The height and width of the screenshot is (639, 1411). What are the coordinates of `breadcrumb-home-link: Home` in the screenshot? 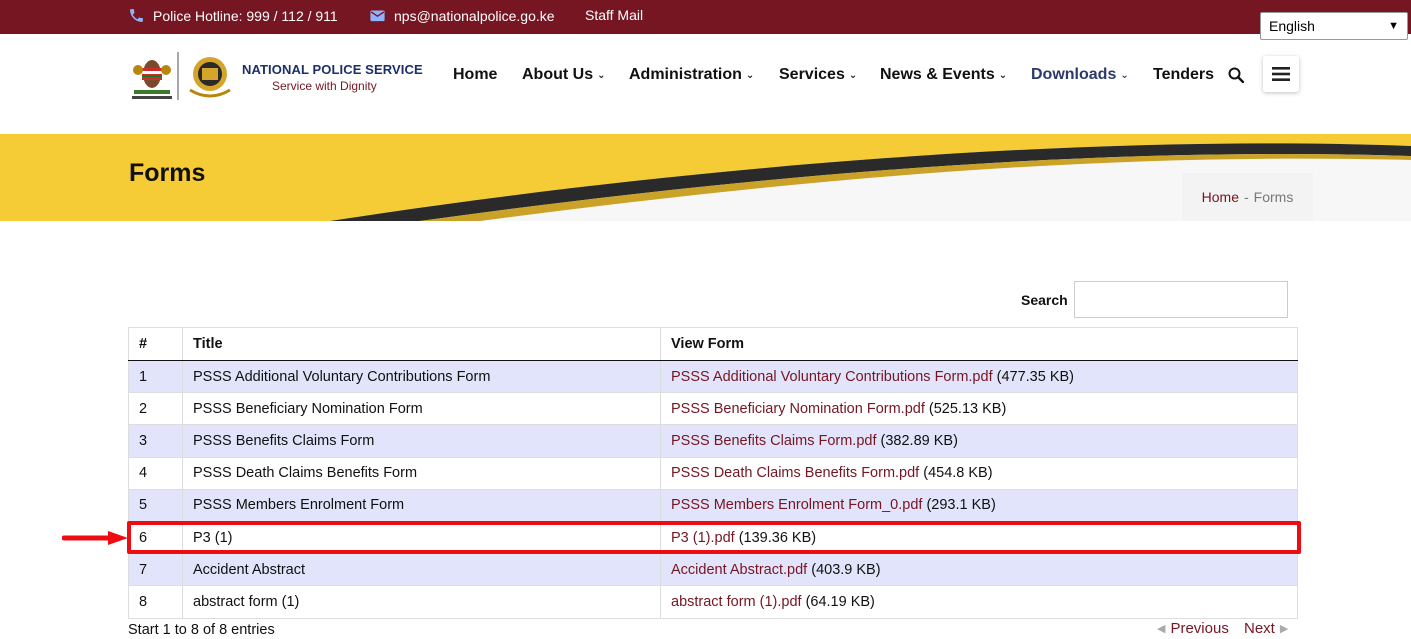 It's located at (1220, 197).